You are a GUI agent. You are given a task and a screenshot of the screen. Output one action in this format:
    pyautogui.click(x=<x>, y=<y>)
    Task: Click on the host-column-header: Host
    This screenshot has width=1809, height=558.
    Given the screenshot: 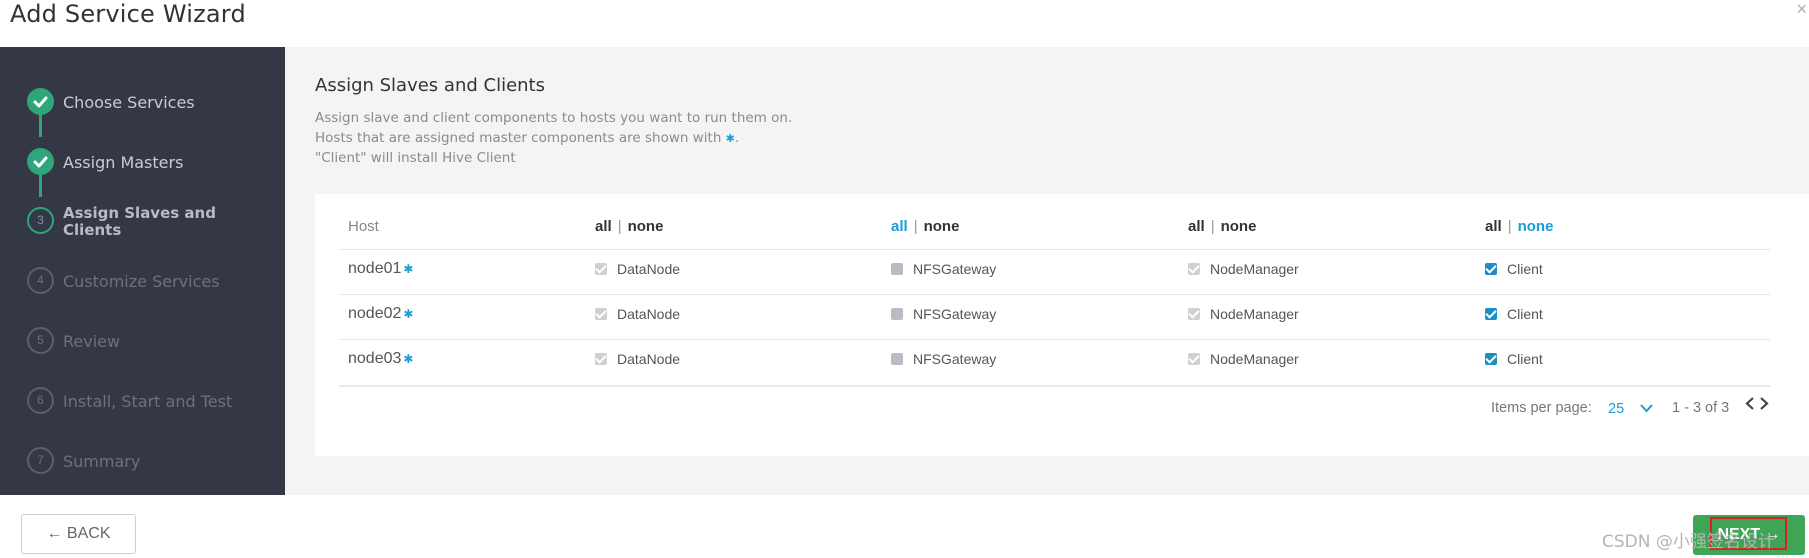 What is the action you would take?
    pyautogui.click(x=363, y=226)
    